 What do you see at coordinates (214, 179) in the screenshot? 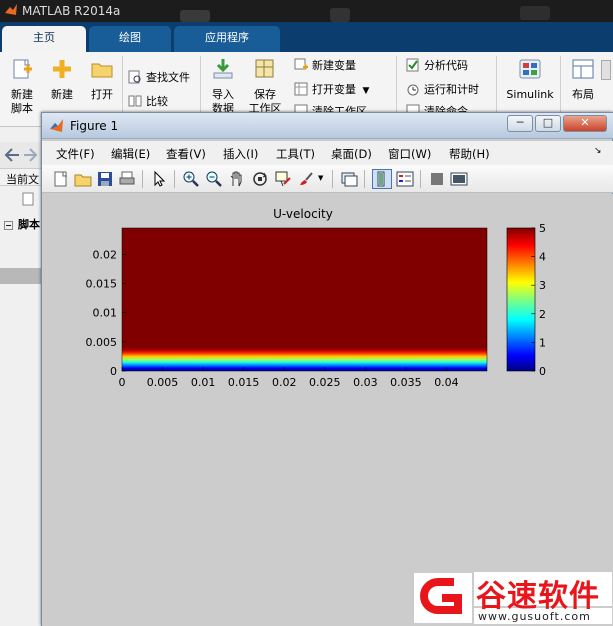
I see `zoom-out-icon` at bounding box center [214, 179].